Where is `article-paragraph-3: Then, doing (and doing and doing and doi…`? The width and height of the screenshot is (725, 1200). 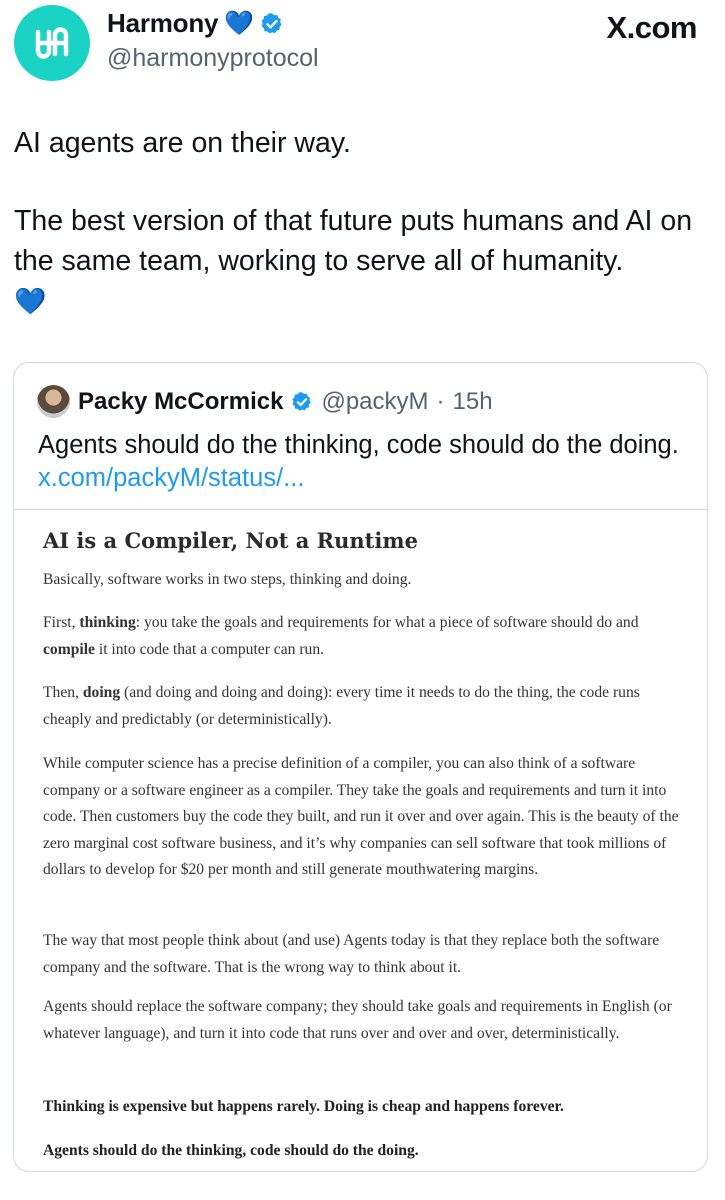 article-paragraph-3: Then, doing (and doing and doing and doi… is located at coordinates (363, 706).